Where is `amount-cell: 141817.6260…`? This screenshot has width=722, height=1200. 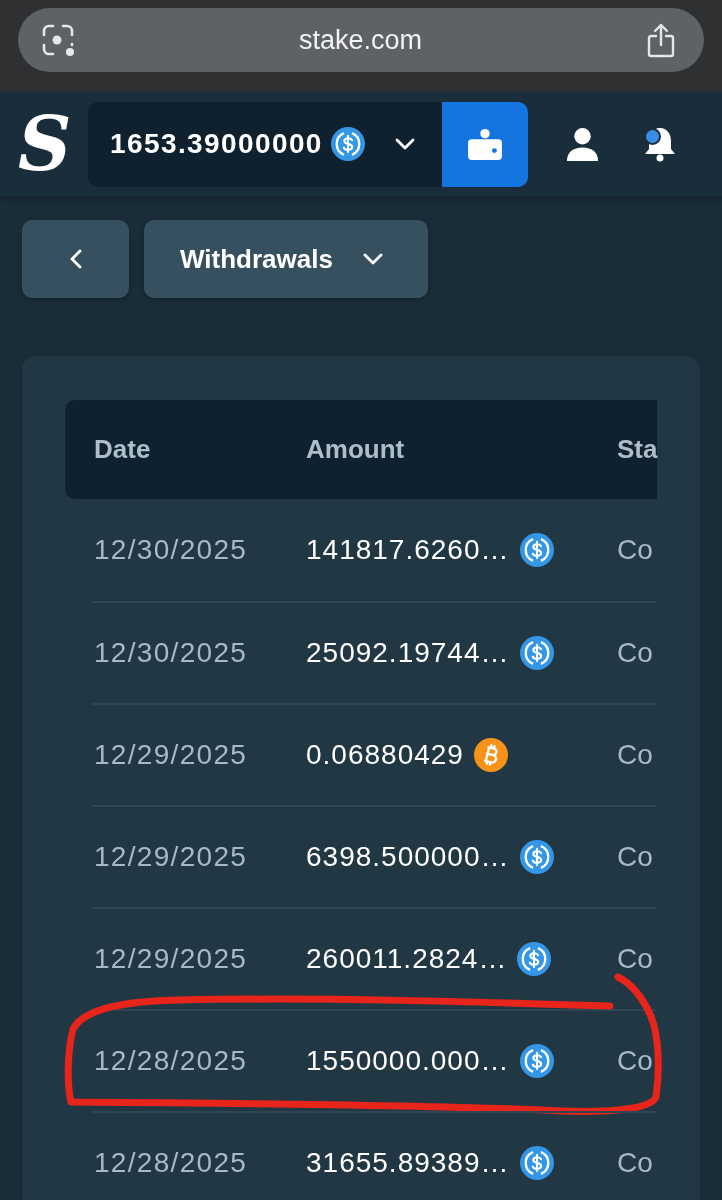
amount-cell: 141817.6260… is located at coordinates (408, 550).